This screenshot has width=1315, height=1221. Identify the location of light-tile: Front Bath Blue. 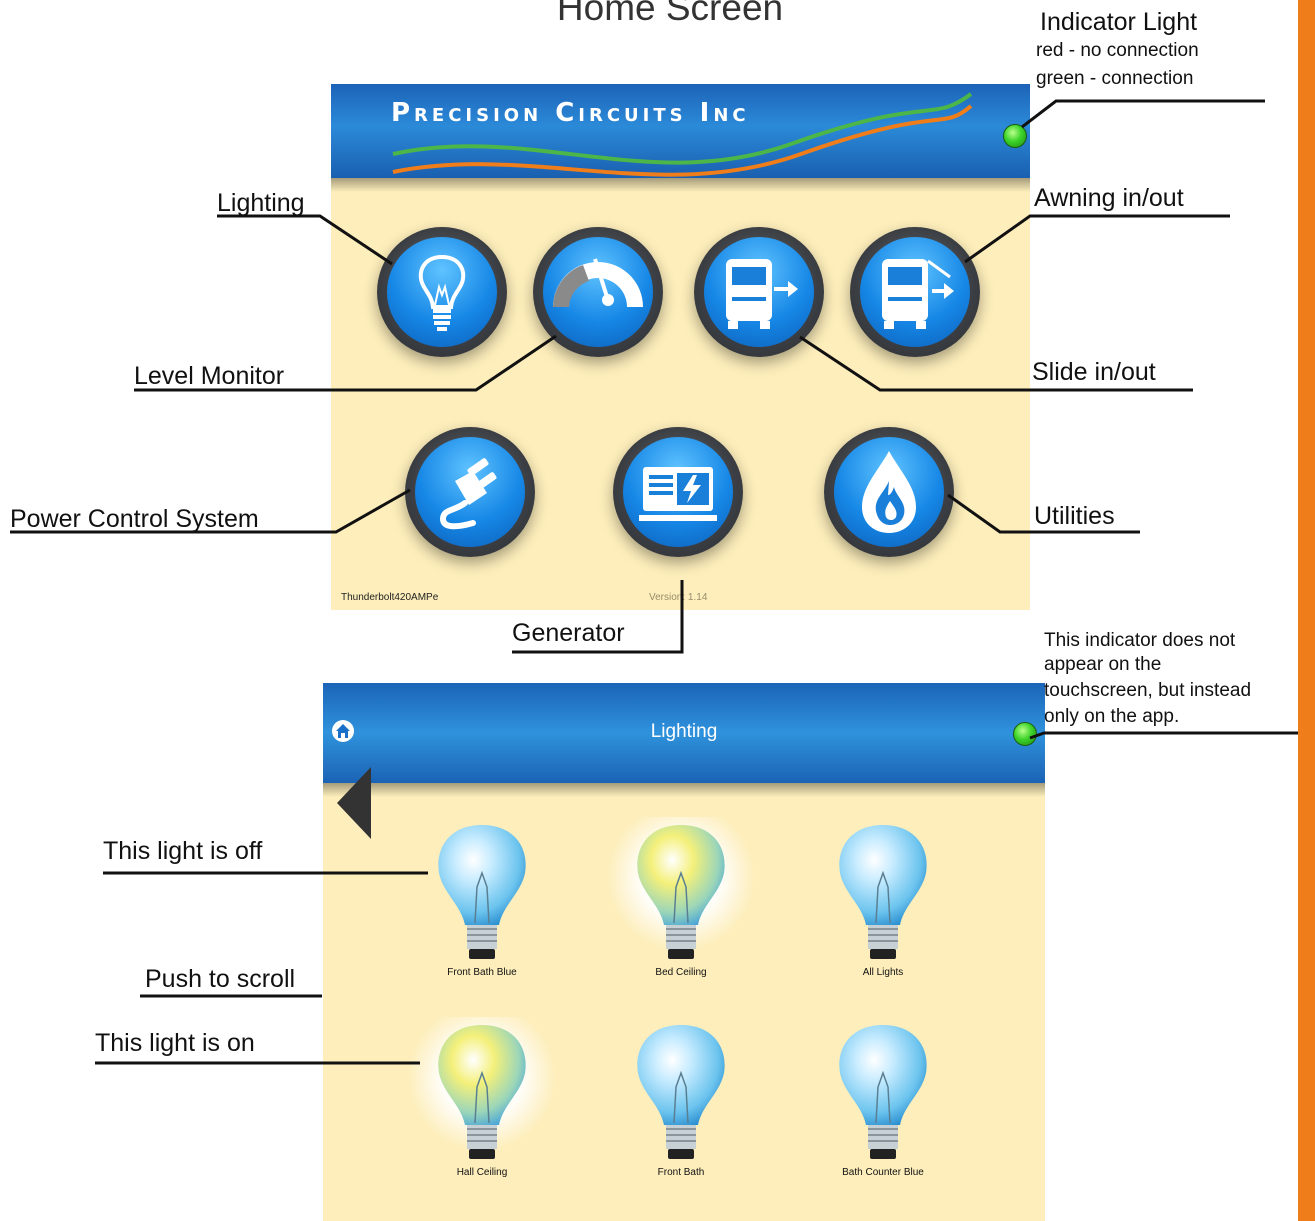
(482, 907).